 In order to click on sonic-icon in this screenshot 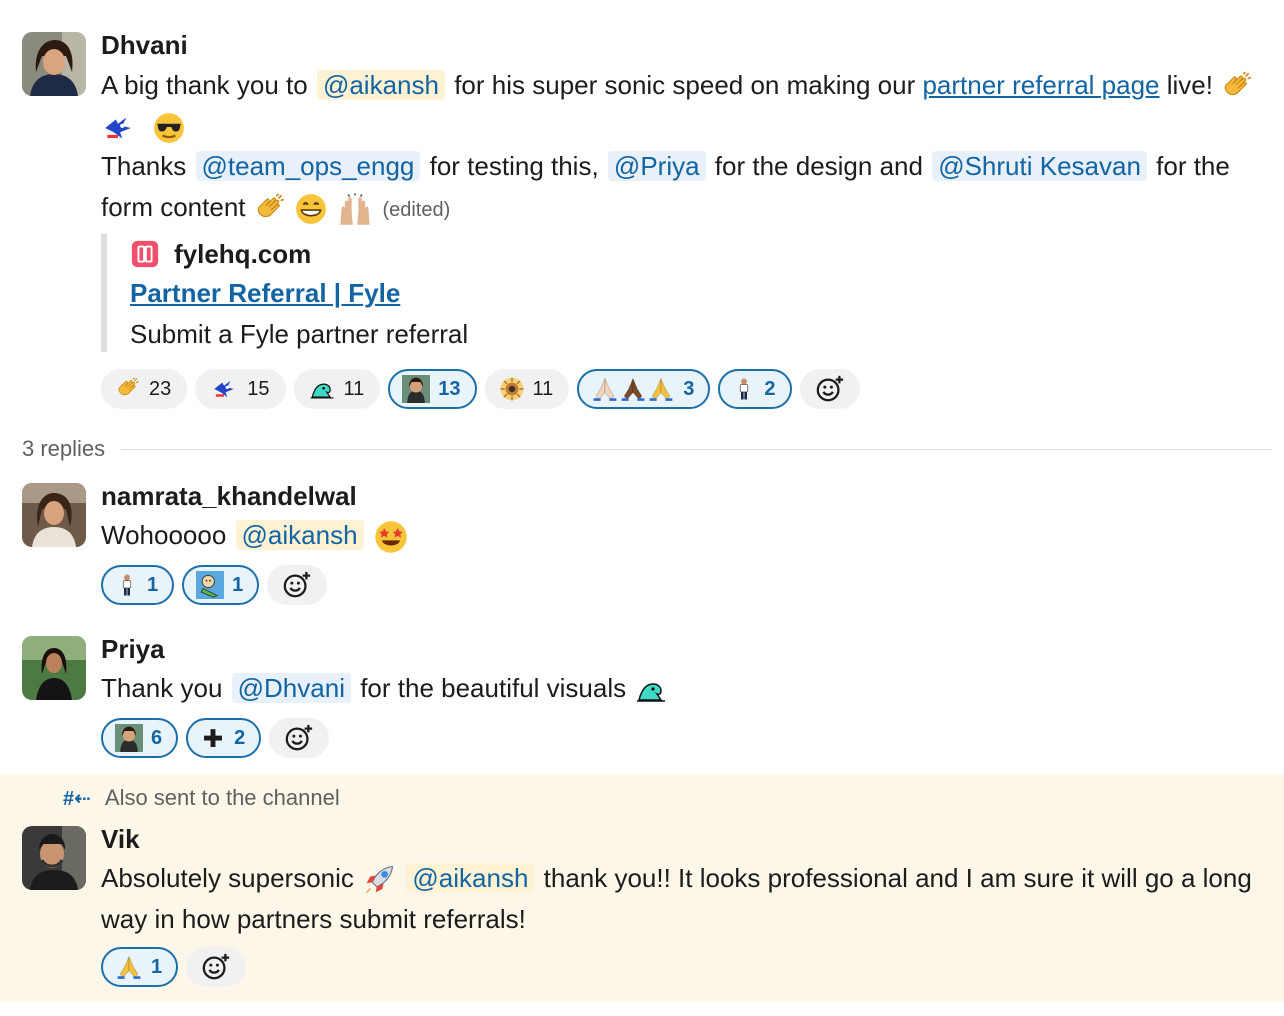, I will do `click(118, 128)`.